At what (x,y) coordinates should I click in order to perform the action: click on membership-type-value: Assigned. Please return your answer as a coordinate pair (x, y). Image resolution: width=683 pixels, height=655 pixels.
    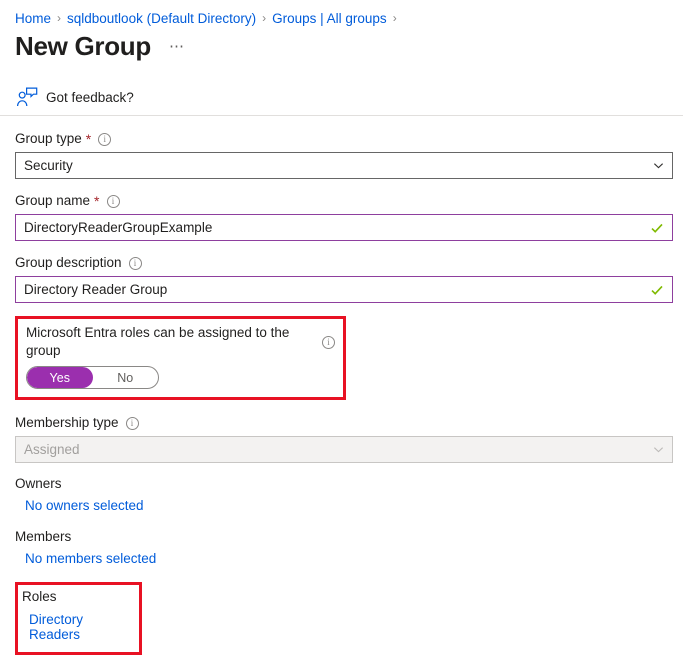
    Looking at the image, I should click on (52, 449).